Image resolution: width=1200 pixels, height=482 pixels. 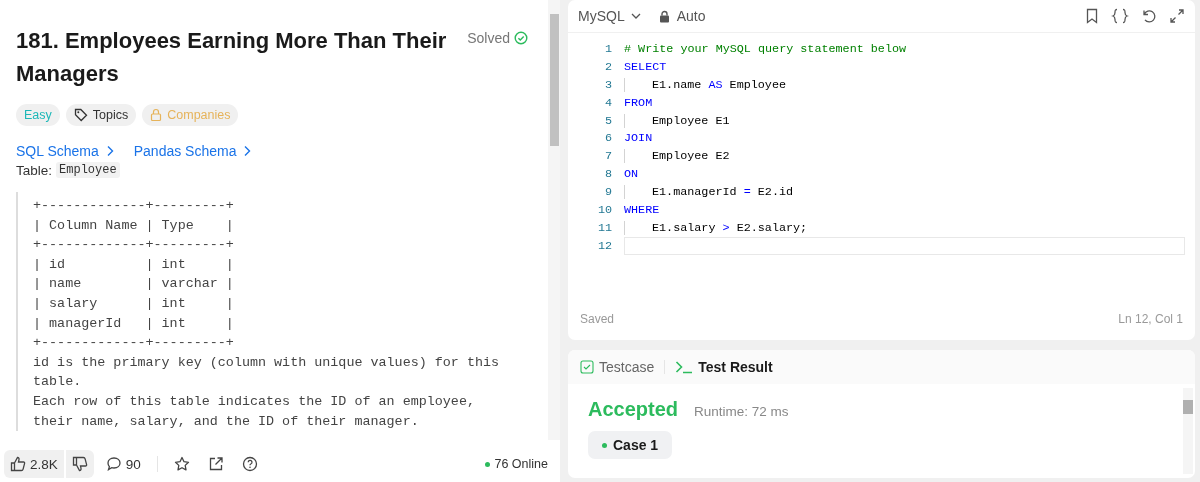 What do you see at coordinates (516, 464) in the screenshot?
I see `online-count: 76 Online` at bounding box center [516, 464].